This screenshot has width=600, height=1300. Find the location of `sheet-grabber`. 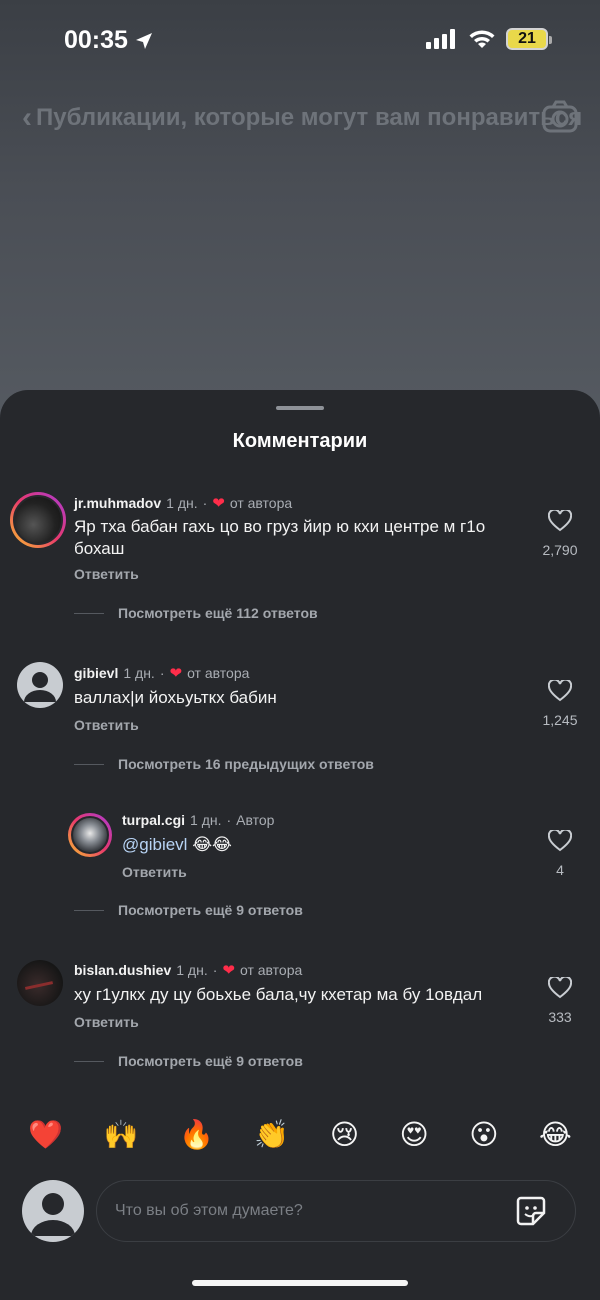

sheet-grabber is located at coordinates (300, 408).